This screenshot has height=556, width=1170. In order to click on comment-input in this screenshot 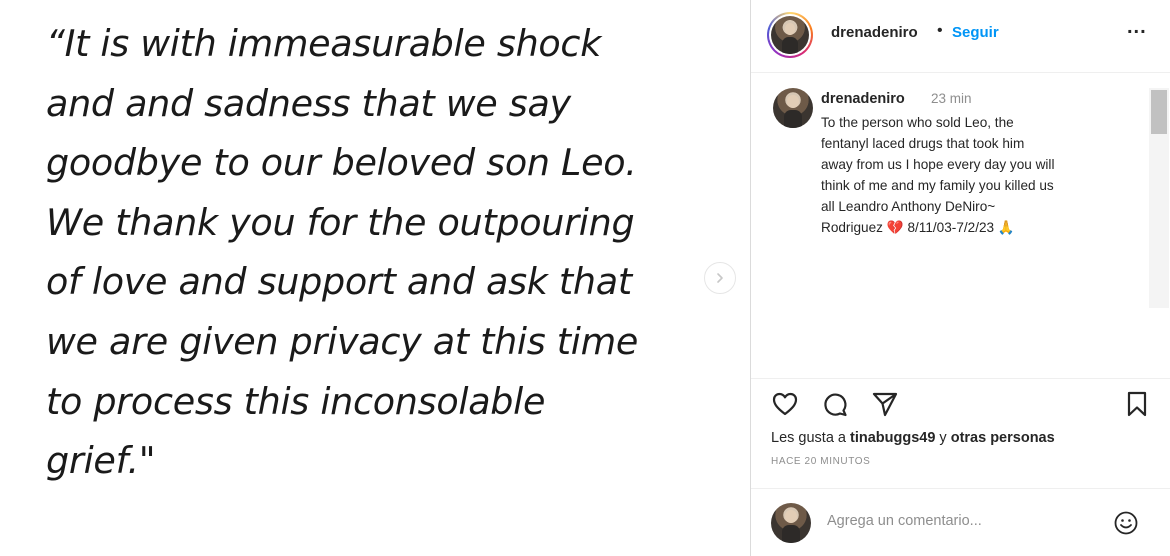, I will do `click(962, 521)`.